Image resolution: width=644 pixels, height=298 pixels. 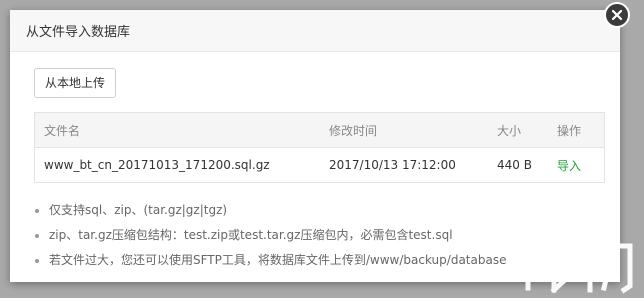 I want to click on column-header-size: 大小, so click(x=527, y=130).